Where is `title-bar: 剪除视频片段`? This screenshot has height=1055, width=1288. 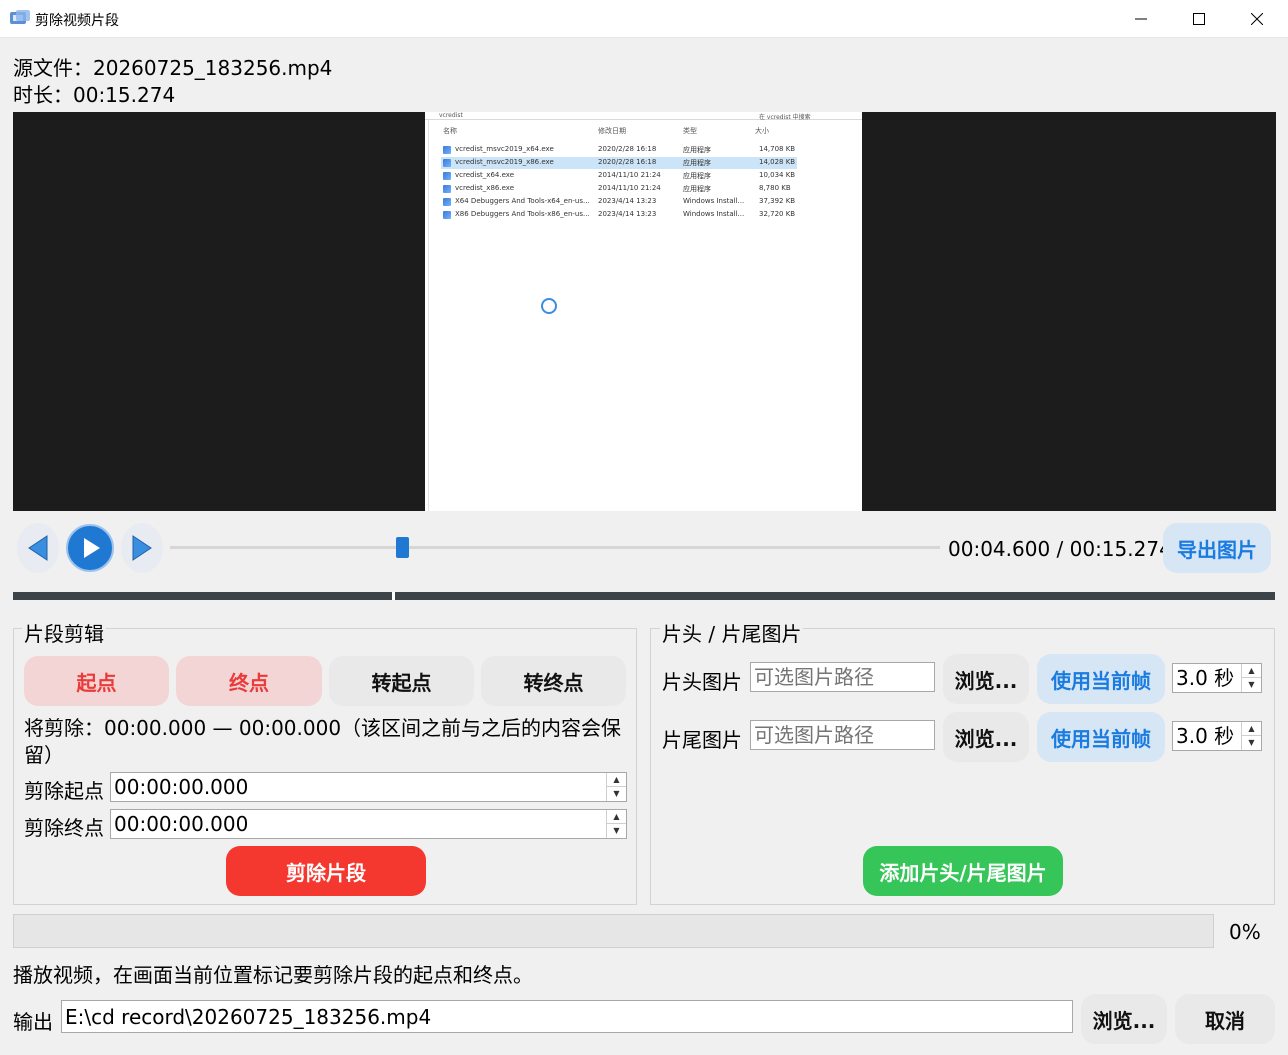
title-bar: 剪除视频片段 is located at coordinates (644, 19).